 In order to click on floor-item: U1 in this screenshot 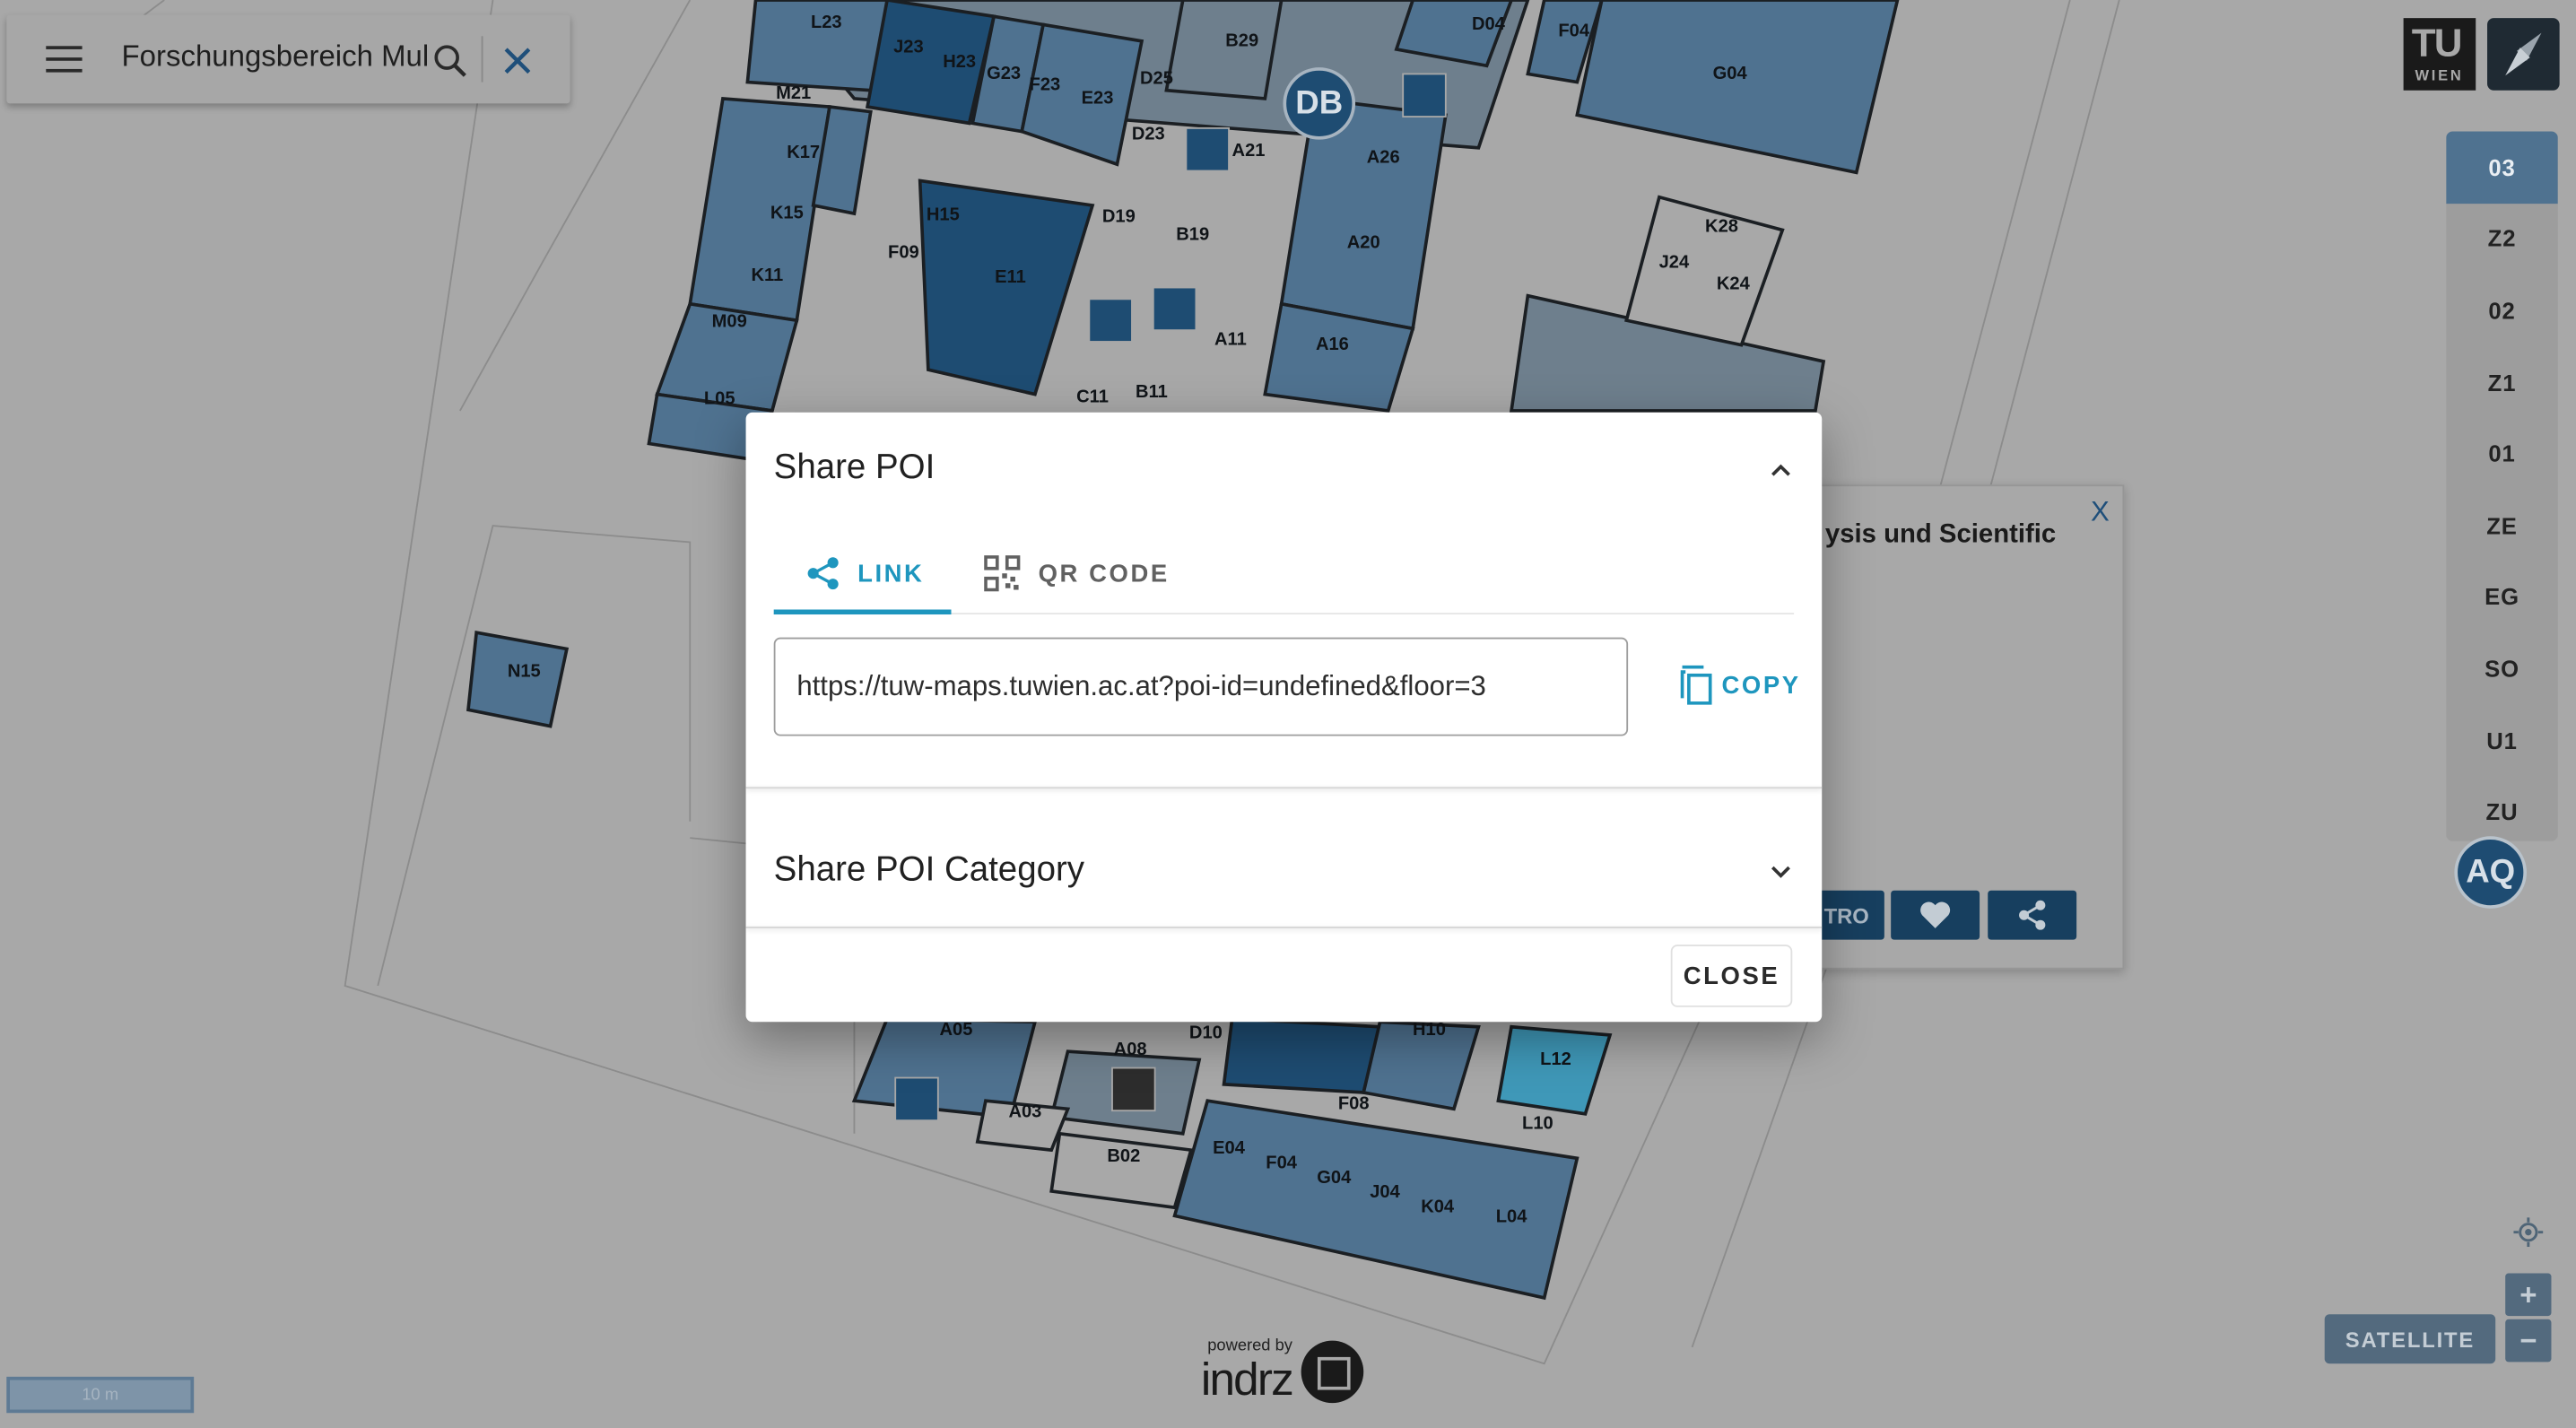, I will do `click(2502, 740)`.